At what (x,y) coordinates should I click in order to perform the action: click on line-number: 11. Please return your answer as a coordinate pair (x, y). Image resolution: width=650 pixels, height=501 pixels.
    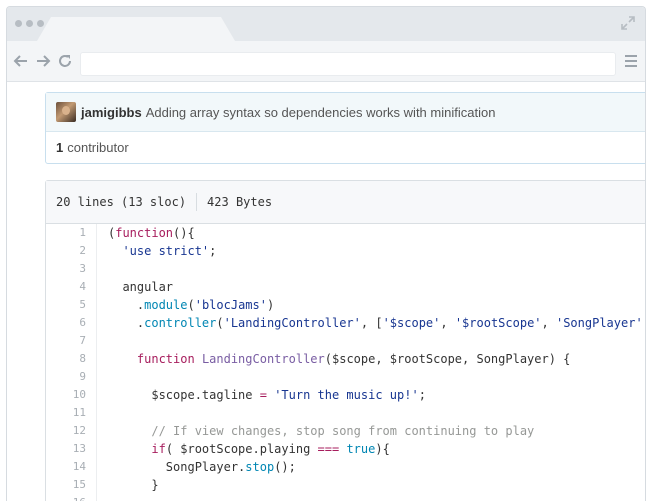
    Looking at the image, I should click on (71, 413).